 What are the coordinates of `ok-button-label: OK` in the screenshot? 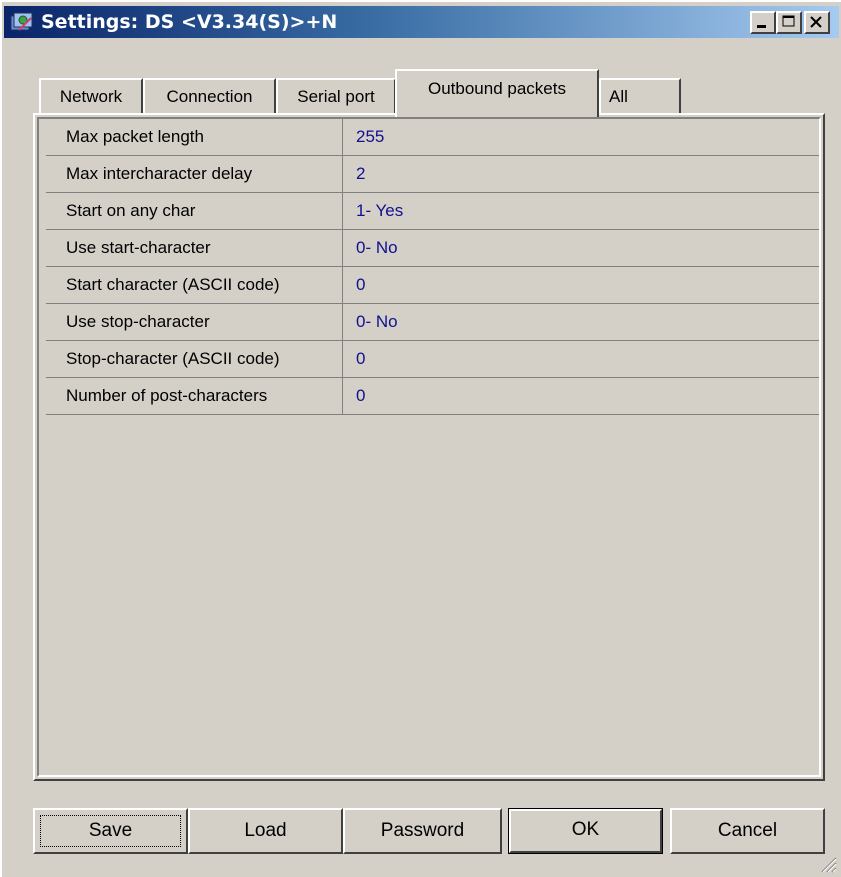 It's located at (585, 829).